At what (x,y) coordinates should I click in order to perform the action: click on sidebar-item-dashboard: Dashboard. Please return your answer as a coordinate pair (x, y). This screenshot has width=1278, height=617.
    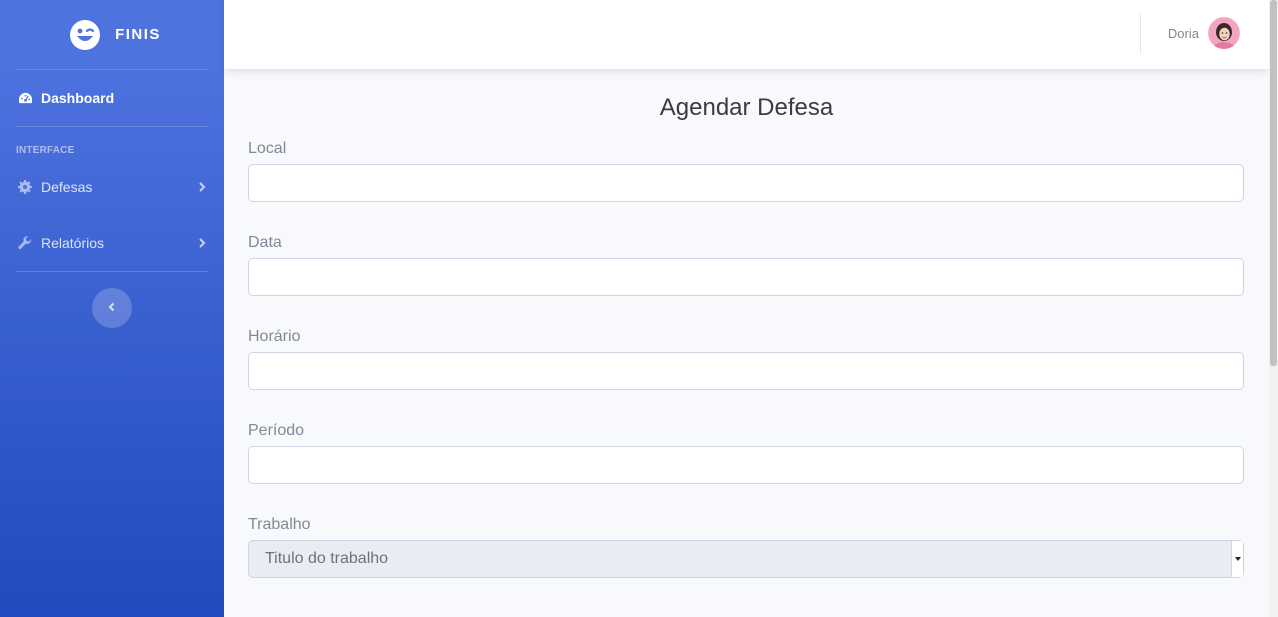
    Looking at the image, I should click on (112, 98).